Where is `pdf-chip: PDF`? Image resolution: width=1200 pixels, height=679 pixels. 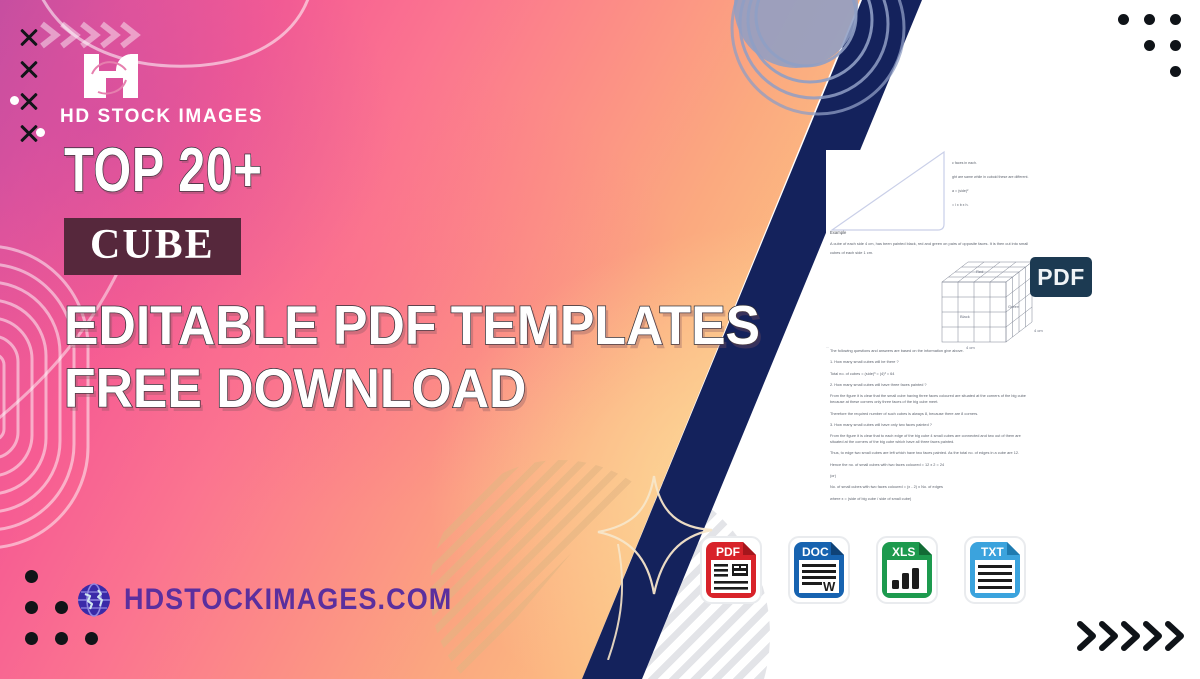 pdf-chip: PDF is located at coordinates (1061, 277).